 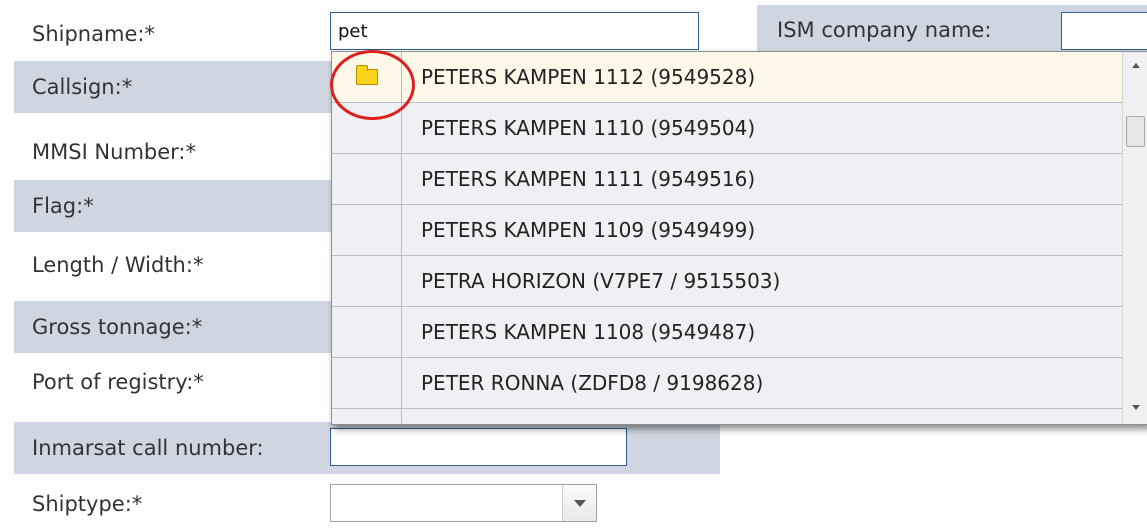 I want to click on dropdown-item-label: PETER RONNA (ZDFD8 / 9198628), so click(x=592, y=383).